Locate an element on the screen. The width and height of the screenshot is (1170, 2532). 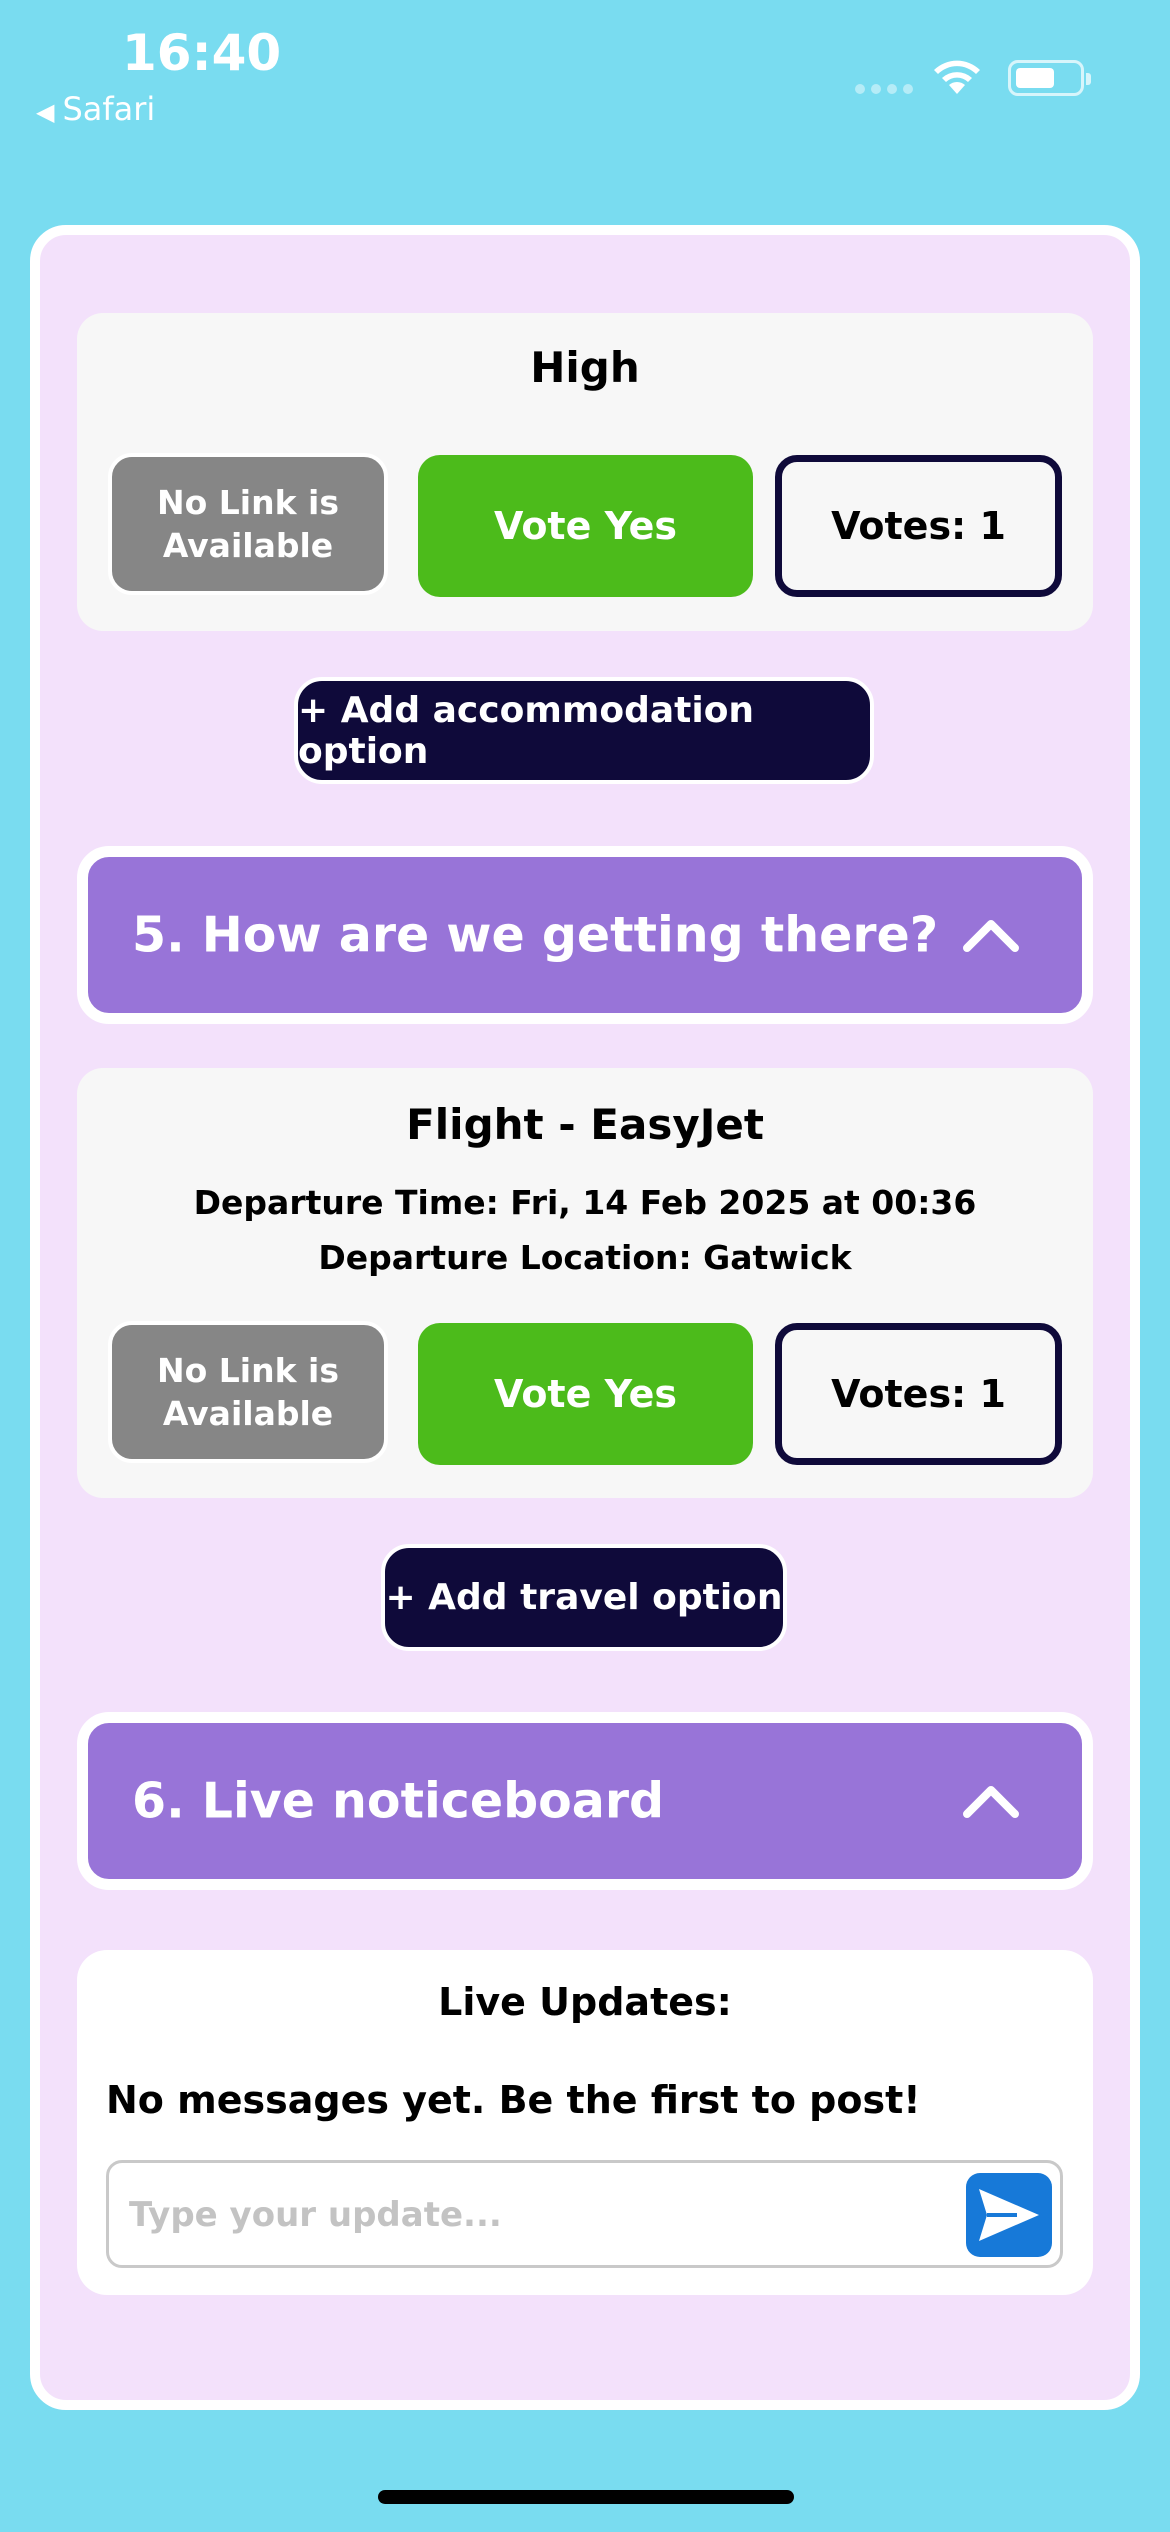
send-button is located at coordinates (1009, 2215).